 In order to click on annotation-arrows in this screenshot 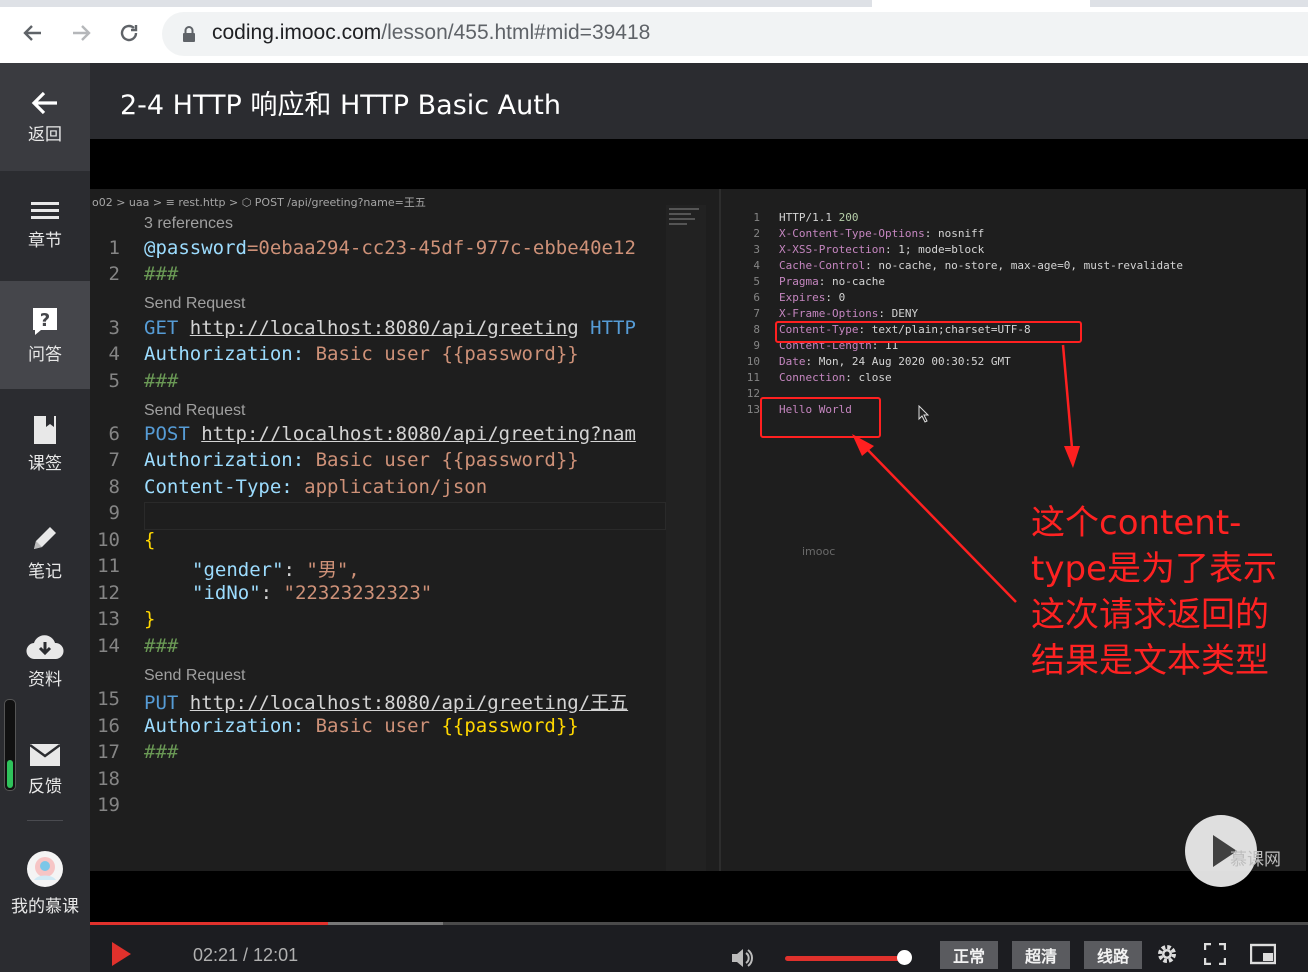, I will do `click(966, 473)`.